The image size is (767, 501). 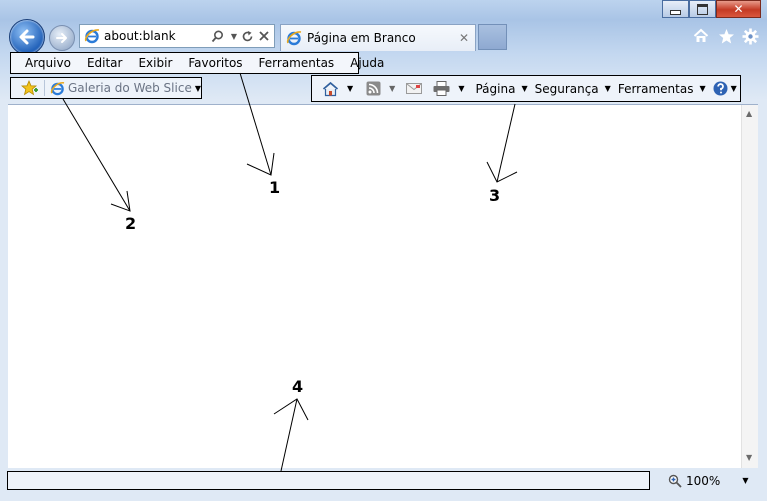 I want to click on annotation-label-3: 3, so click(x=495, y=195).